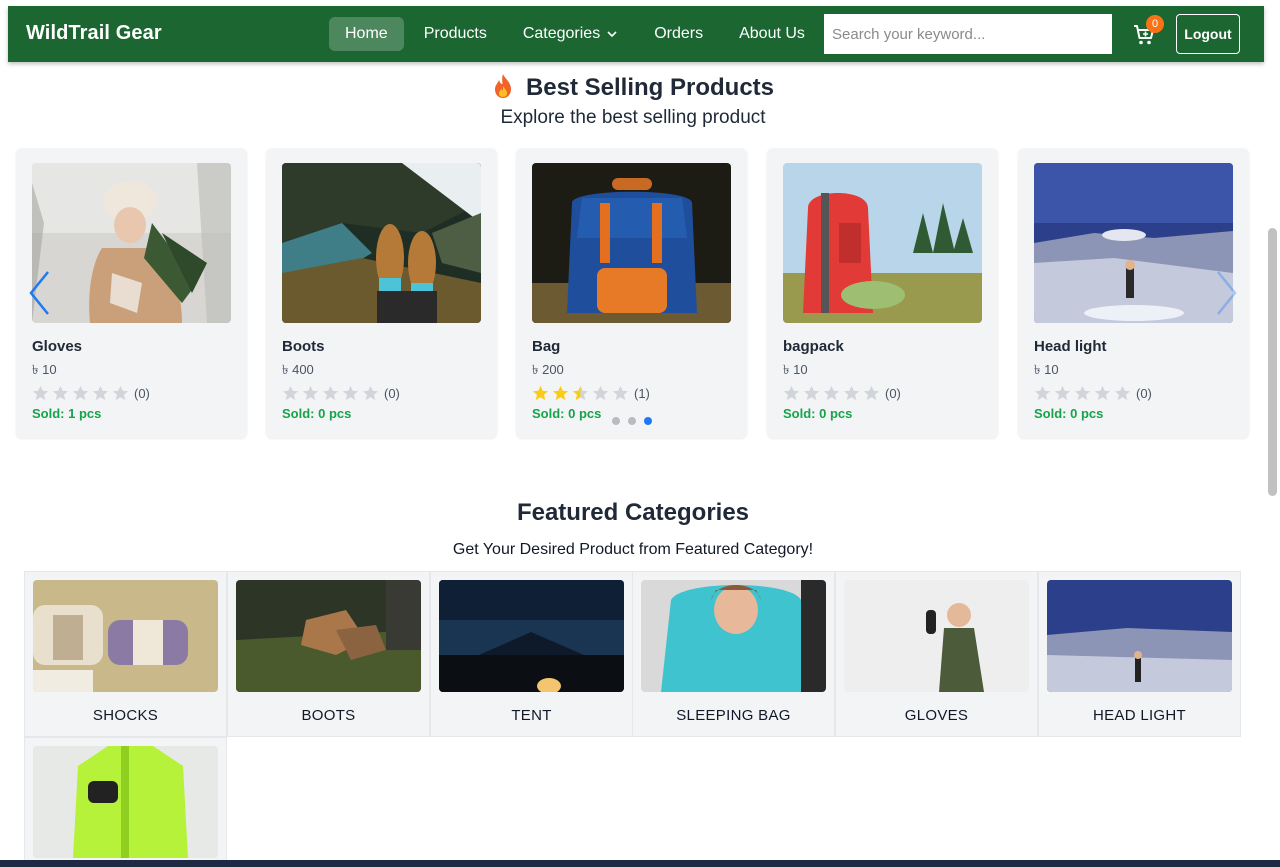 Image resolution: width=1280 pixels, height=867 pixels. I want to click on category-label: SLEEPING BAG, so click(733, 715).